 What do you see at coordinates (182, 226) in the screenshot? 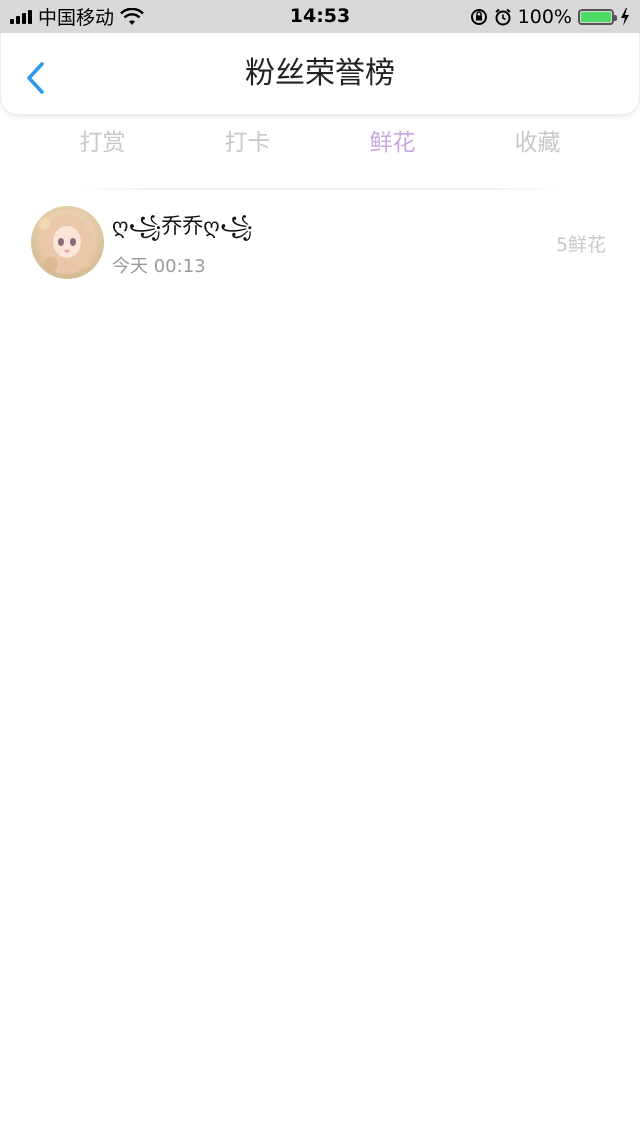
I see `user-name: ღ꧁乔乔ღ꧁` at bounding box center [182, 226].